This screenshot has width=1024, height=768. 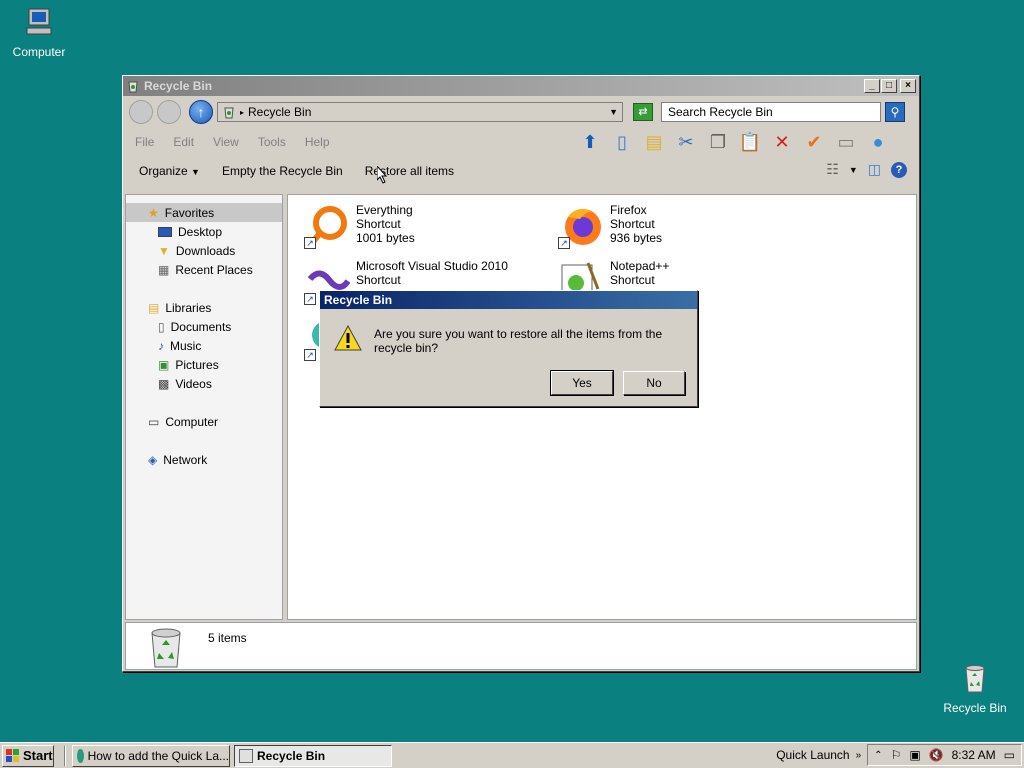 What do you see at coordinates (878, 142) in the screenshot?
I see `help-globe-icon: ●` at bounding box center [878, 142].